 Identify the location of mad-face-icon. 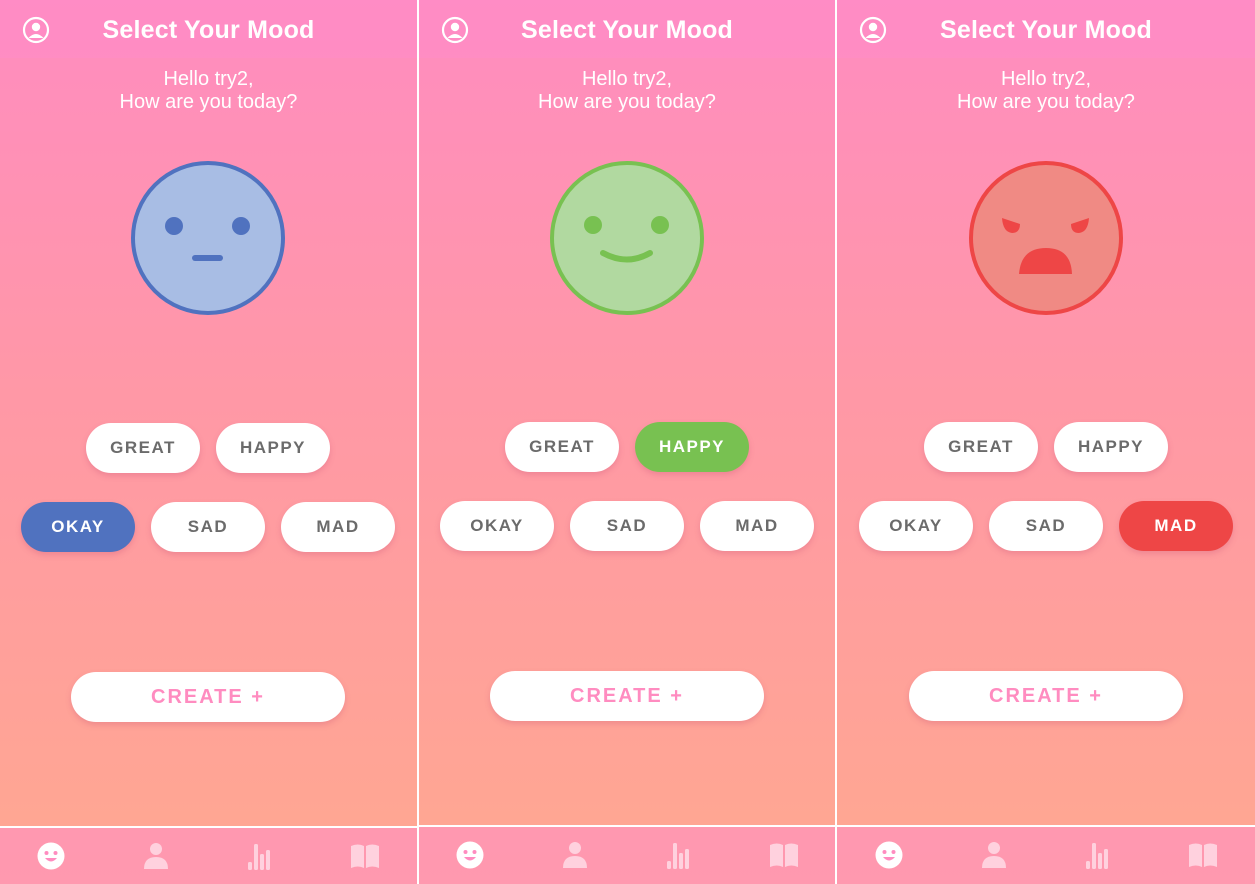
(1046, 238).